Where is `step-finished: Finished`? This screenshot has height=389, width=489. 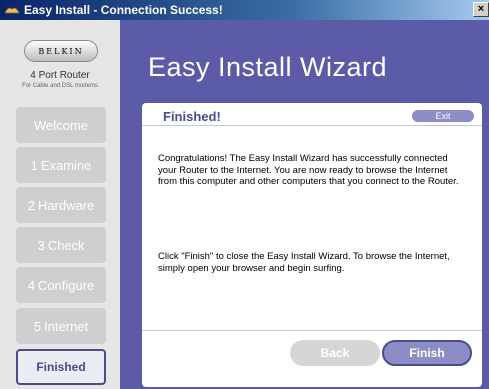 step-finished: Finished is located at coordinates (61, 367).